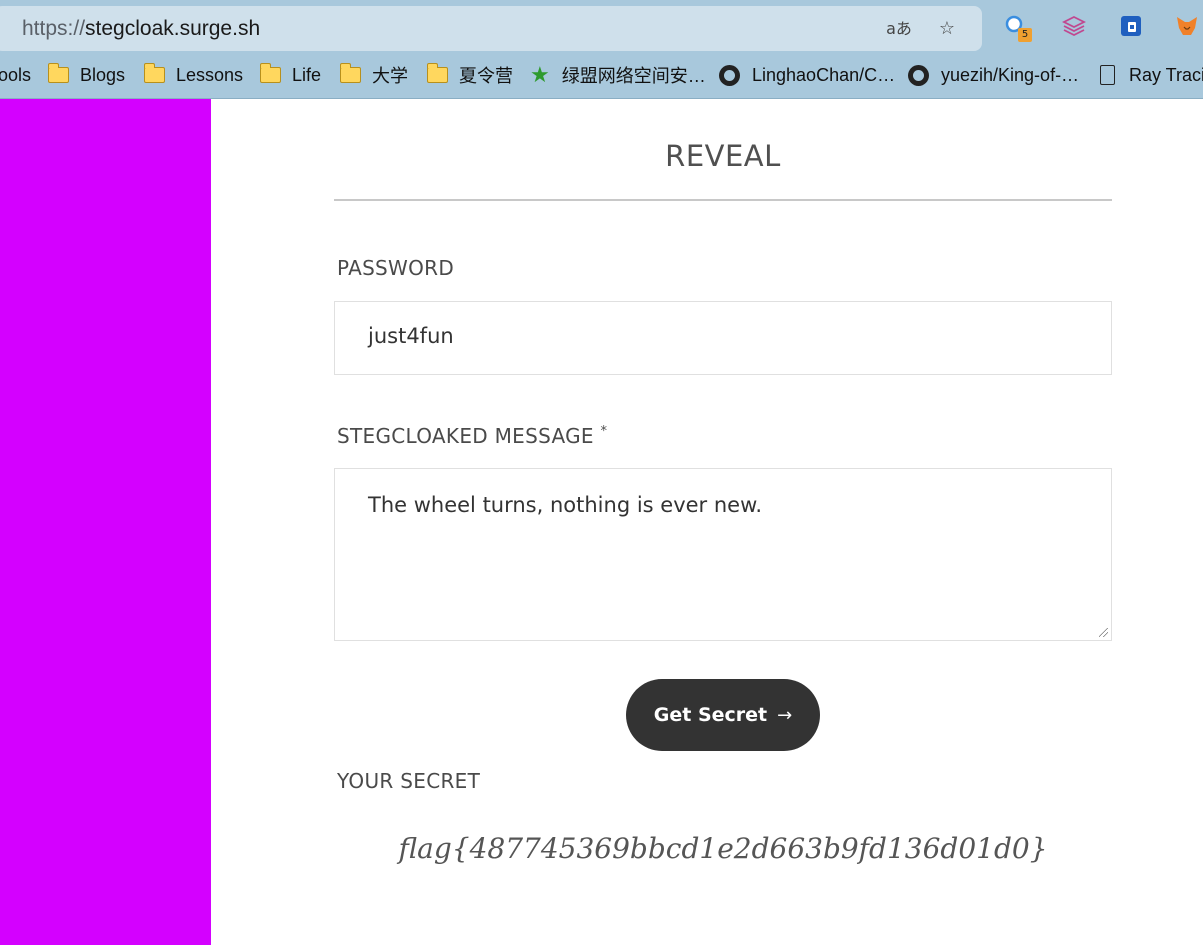  What do you see at coordinates (1131, 26) in the screenshot?
I see `password-manager-icon` at bounding box center [1131, 26].